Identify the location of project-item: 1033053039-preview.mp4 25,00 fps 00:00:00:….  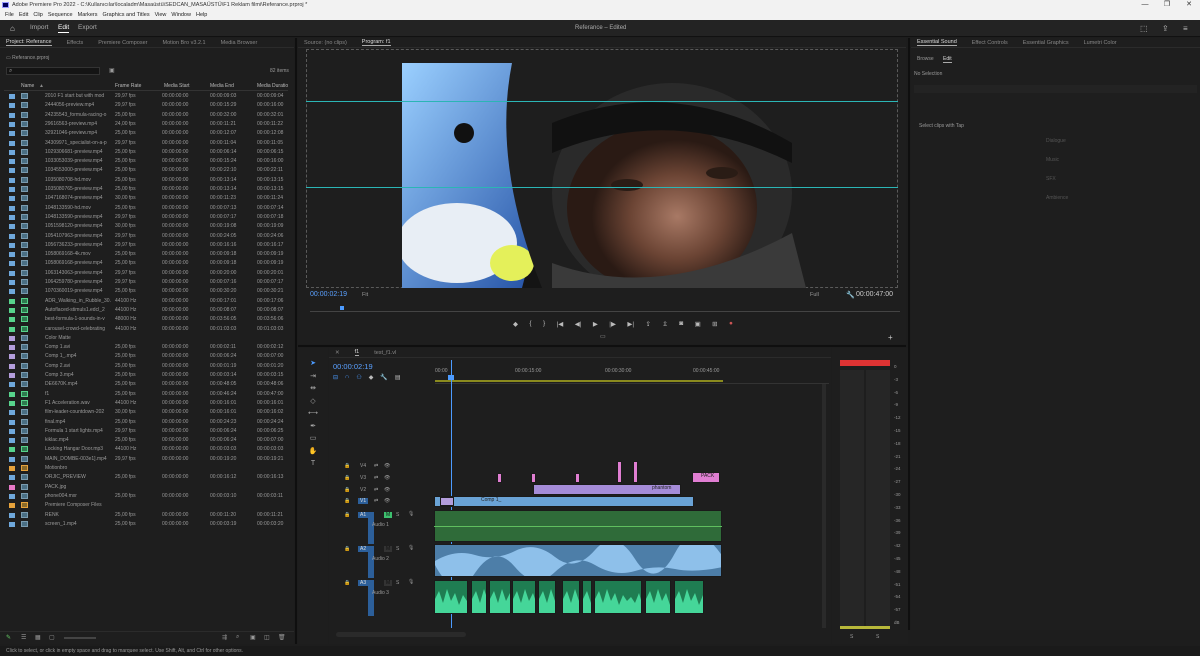
(146, 161).